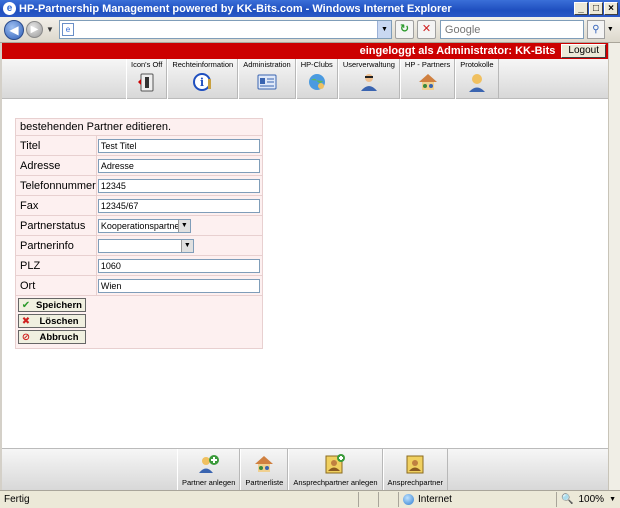  I want to click on menu-label: HP - Partners, so click(427, 64).